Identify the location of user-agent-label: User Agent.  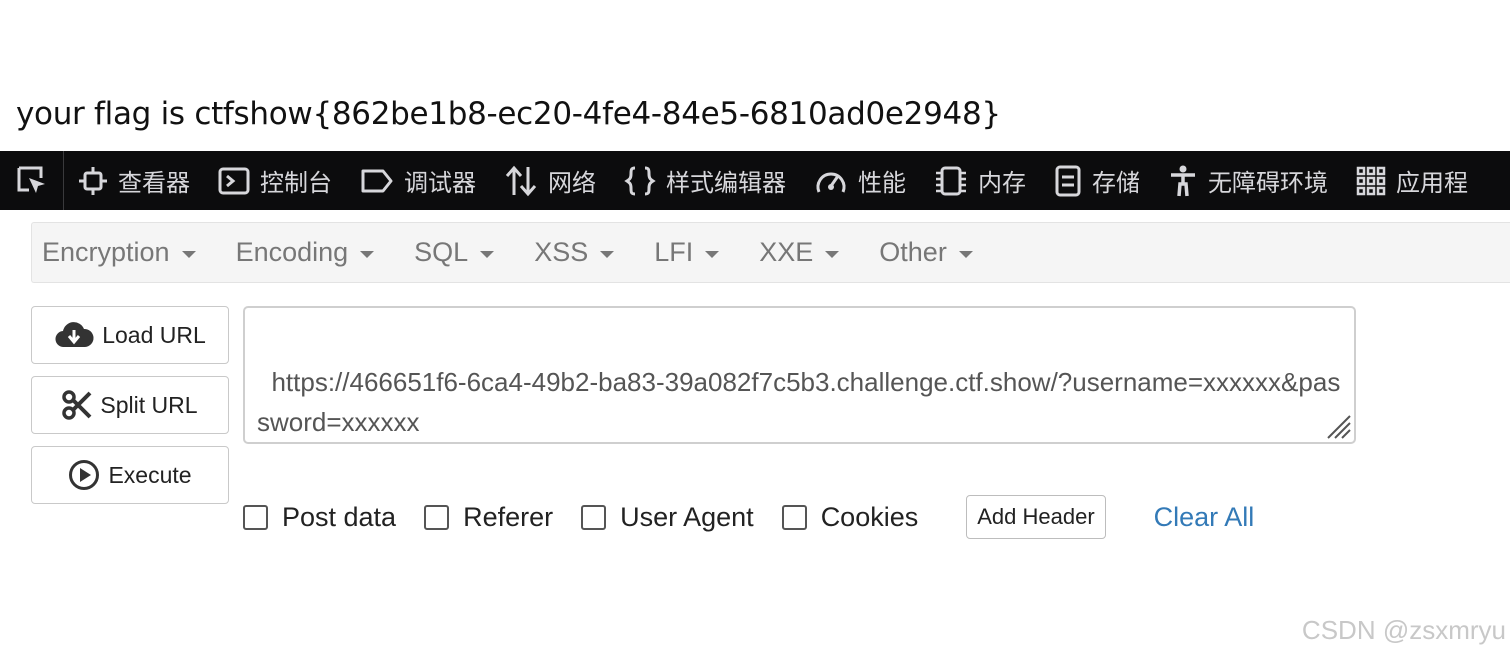
(687, 516).